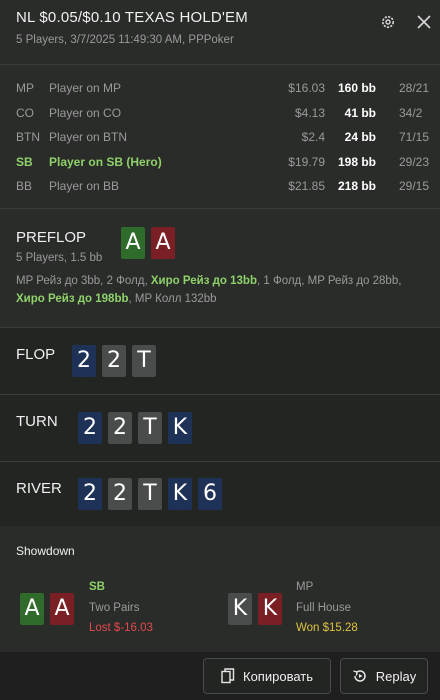  I want to click on player-row: MP Player on MP $16.03 160 bb 28/21, so click(220, 88).